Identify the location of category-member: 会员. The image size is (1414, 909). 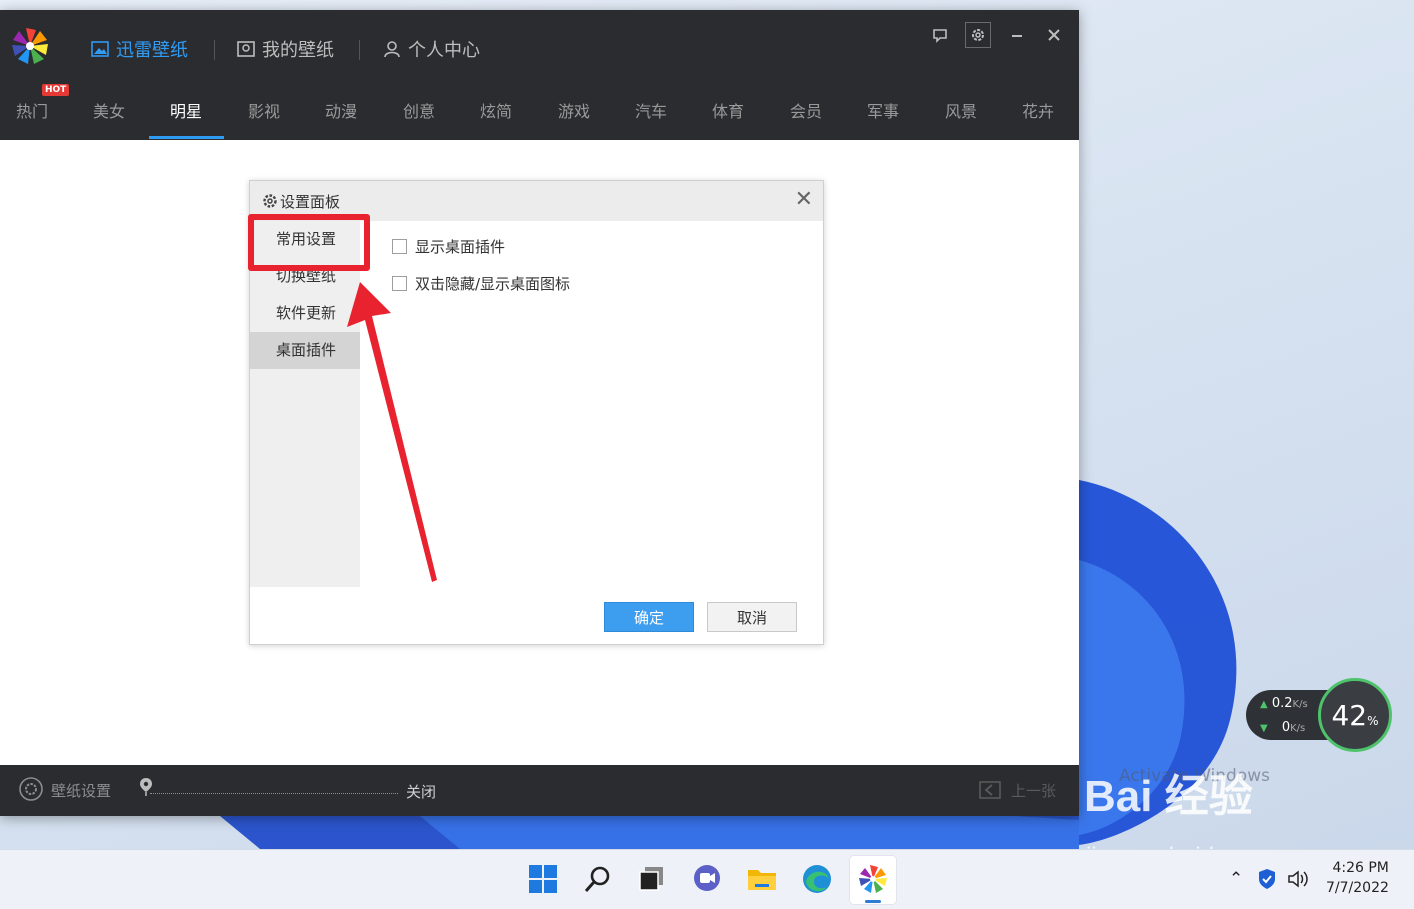
(806, 110).